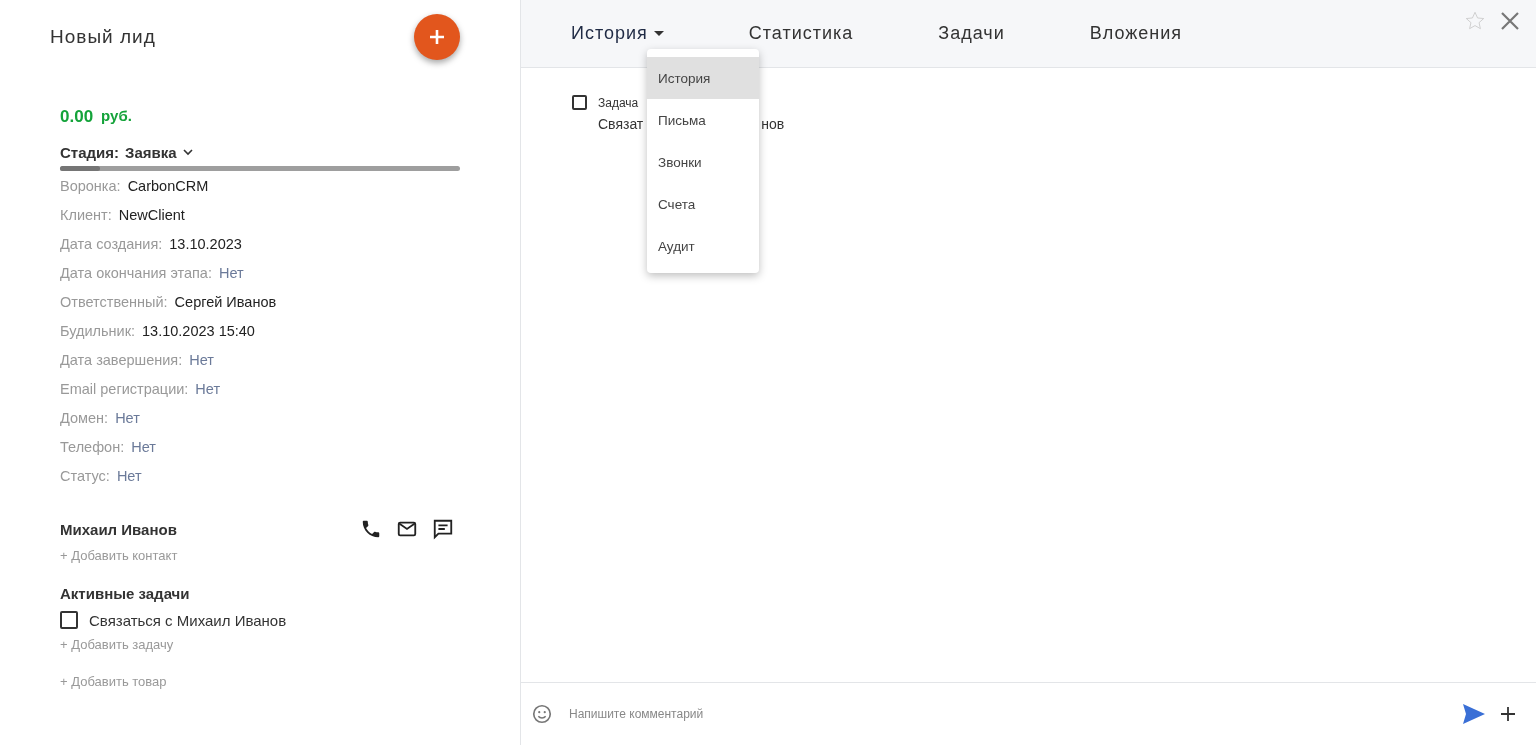  I want to click on close-icon, so click(1510, 21).